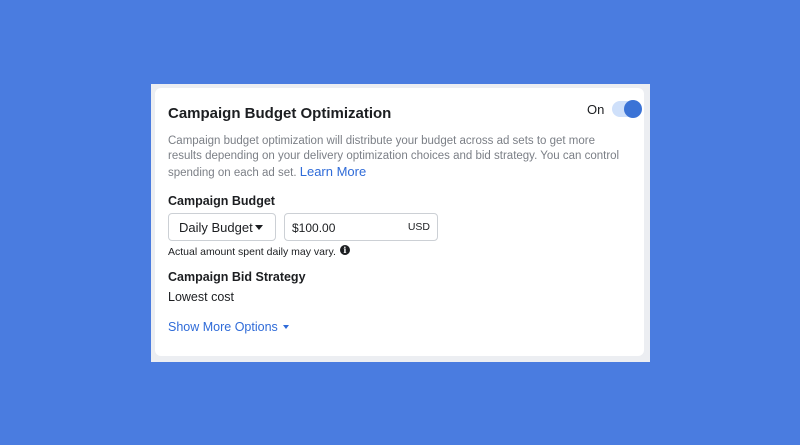 This screenshot has height=445, width=800. I want to click on budget-note-text: Actual amount spent daily may vary., so click(252, 252).